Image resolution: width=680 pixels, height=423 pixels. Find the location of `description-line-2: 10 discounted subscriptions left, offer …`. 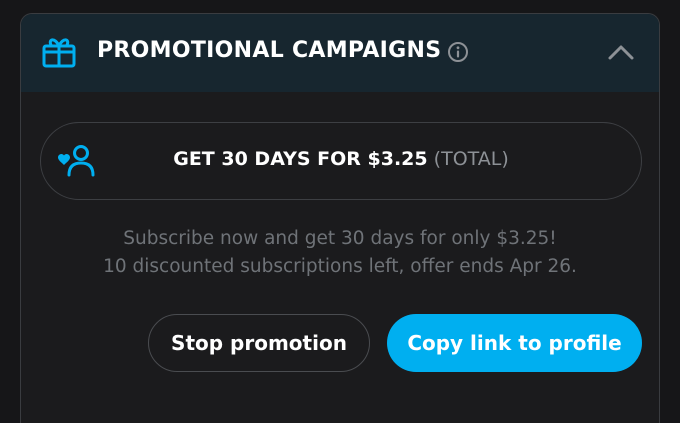

description-line-2: 10 discounted subscriptions left, offer … is located at coordinates (340, 266).